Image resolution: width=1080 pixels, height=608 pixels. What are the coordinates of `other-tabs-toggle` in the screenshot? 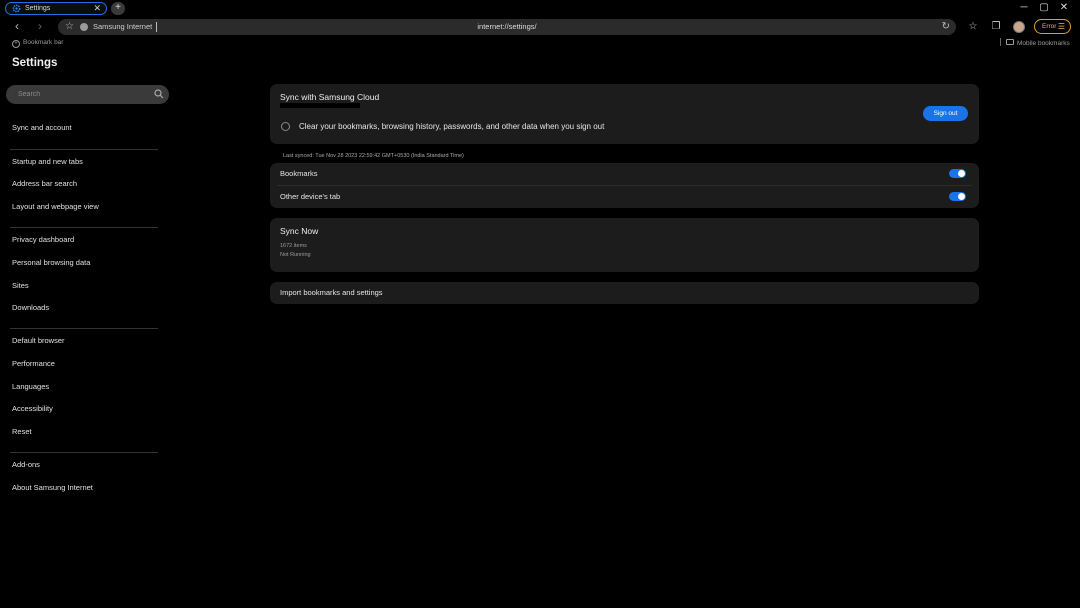 It's located at (957, 196).